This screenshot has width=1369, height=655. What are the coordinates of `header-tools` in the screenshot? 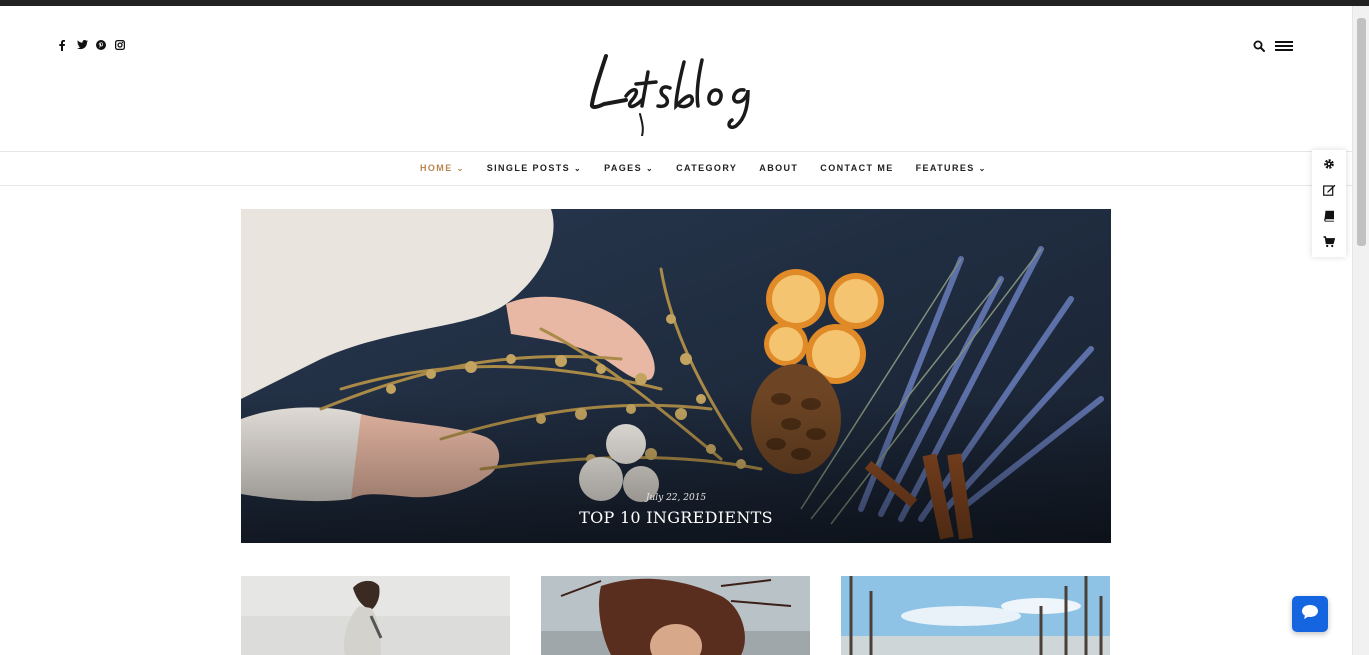 It's located at (1273, 48).